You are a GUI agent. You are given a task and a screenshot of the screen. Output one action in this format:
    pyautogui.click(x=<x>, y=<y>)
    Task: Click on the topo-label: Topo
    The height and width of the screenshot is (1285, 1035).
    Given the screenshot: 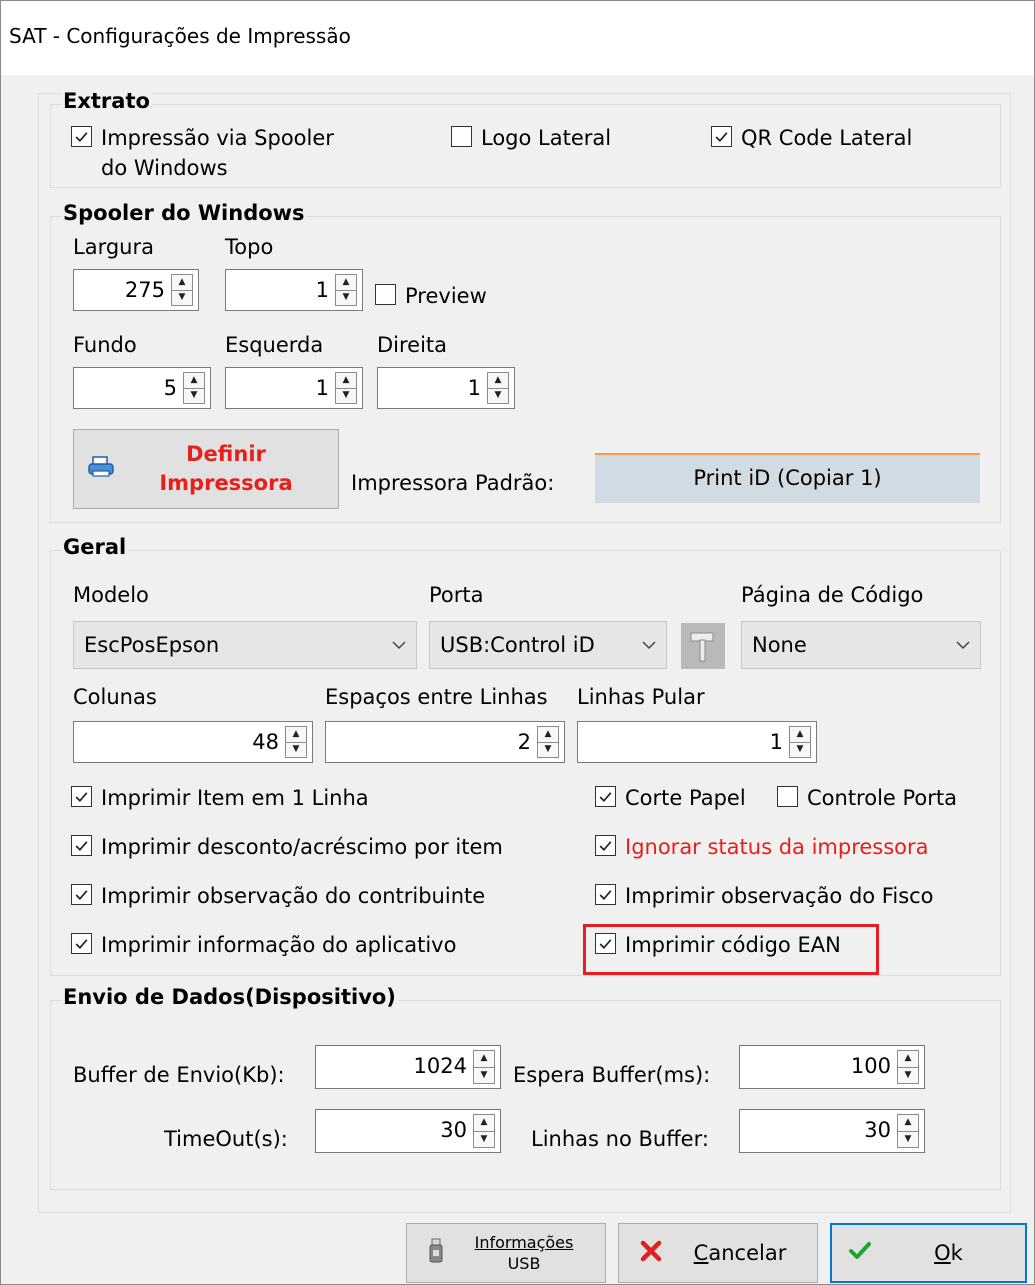 What is the action you would take?
    pyautogui.click(x=249, y=247)
    